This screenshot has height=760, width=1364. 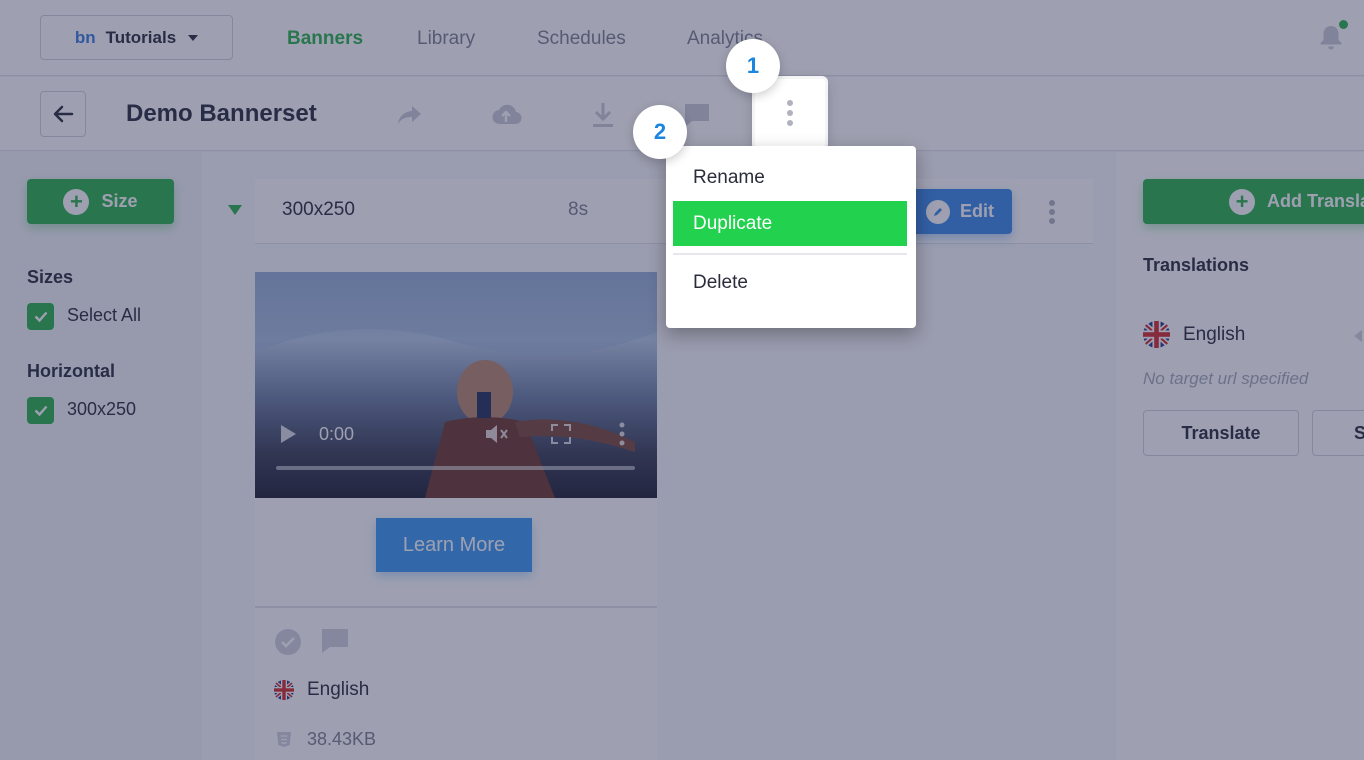 What do you see at coordinates (790, 103) in the screenshot?
I see `more-vertical-icon` at bounding box center [790, 103].